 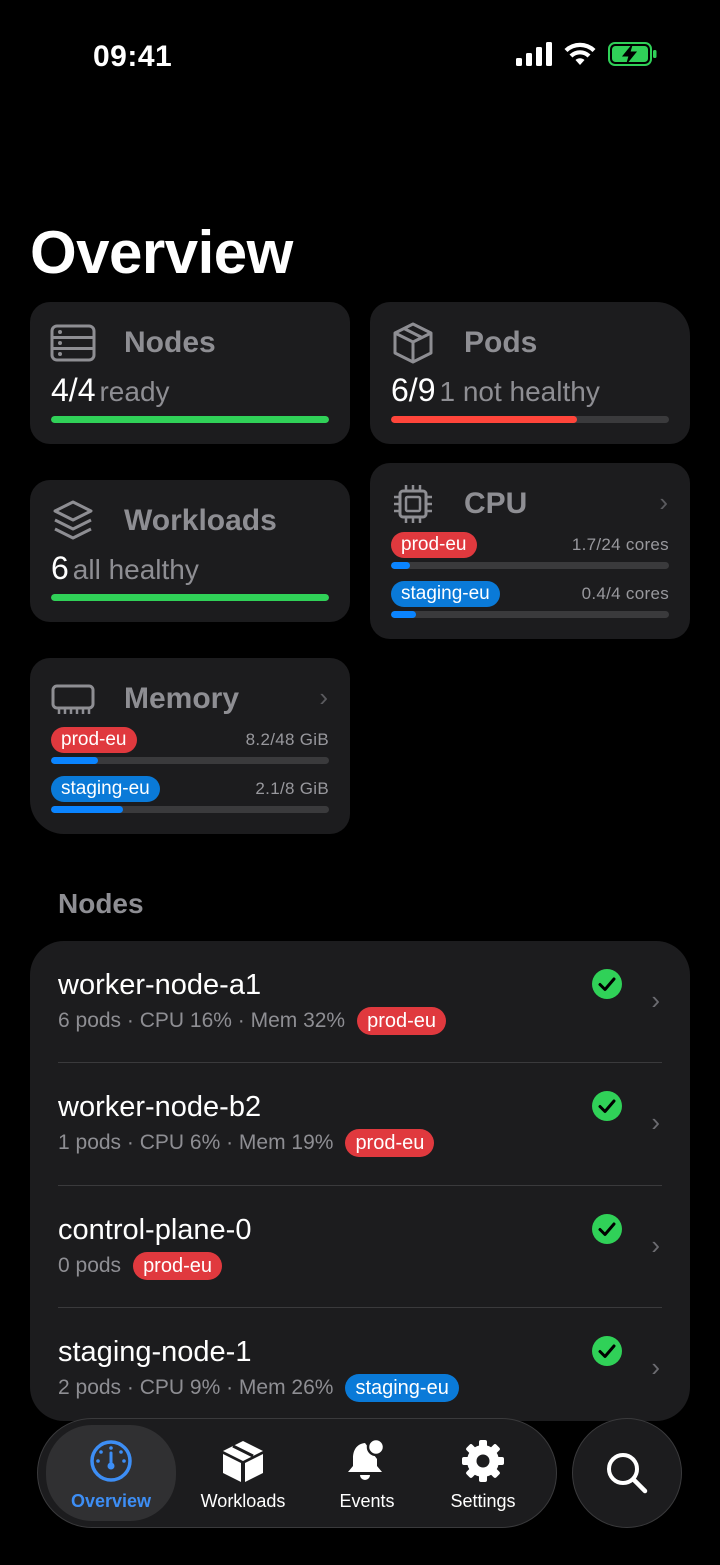 What do you see at coordinates (133, 56) in the screenshot?
I see `status-time: 09:41` at bounding box center [133, 56].